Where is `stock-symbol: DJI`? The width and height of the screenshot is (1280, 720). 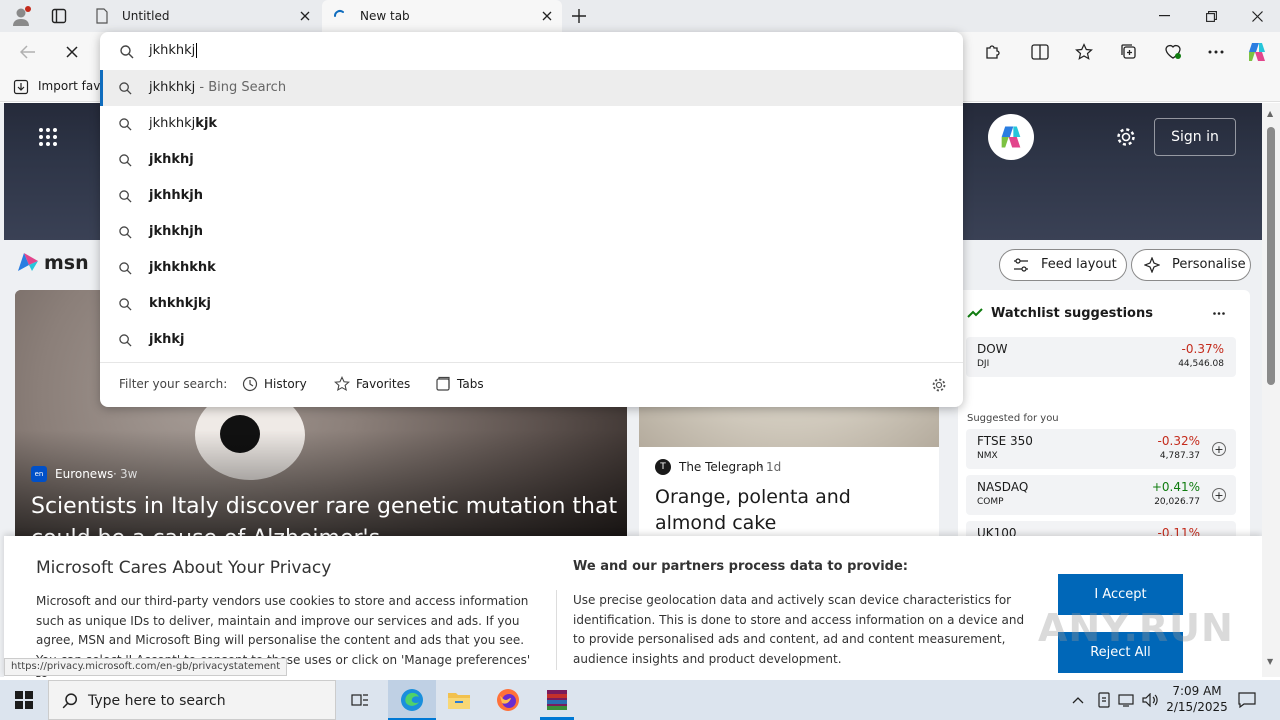 stock-symbol: DJI is located at coordinates (983, 364).